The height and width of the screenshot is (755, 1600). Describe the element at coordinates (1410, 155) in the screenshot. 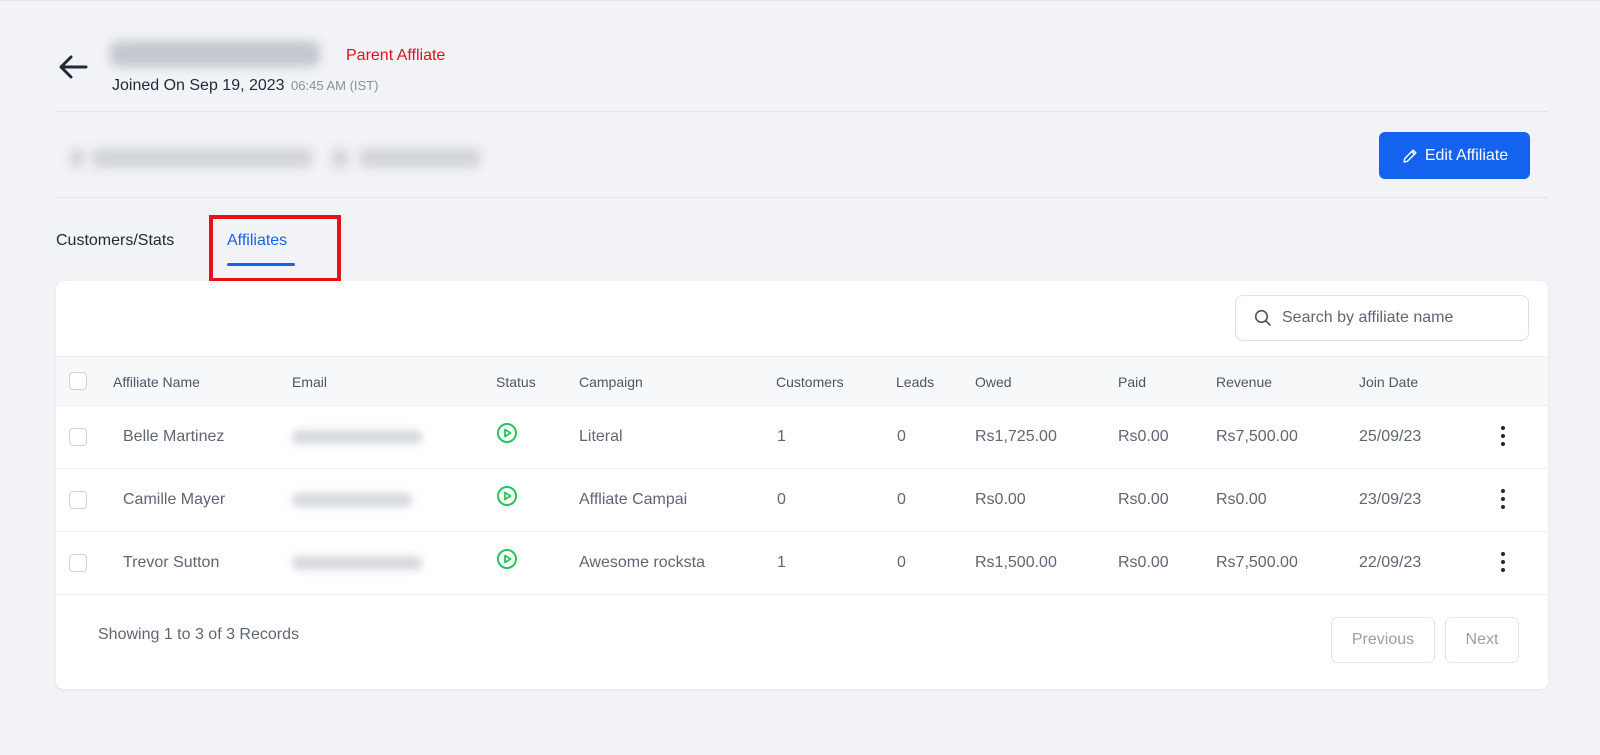

I see `pencil-icon` at that location.